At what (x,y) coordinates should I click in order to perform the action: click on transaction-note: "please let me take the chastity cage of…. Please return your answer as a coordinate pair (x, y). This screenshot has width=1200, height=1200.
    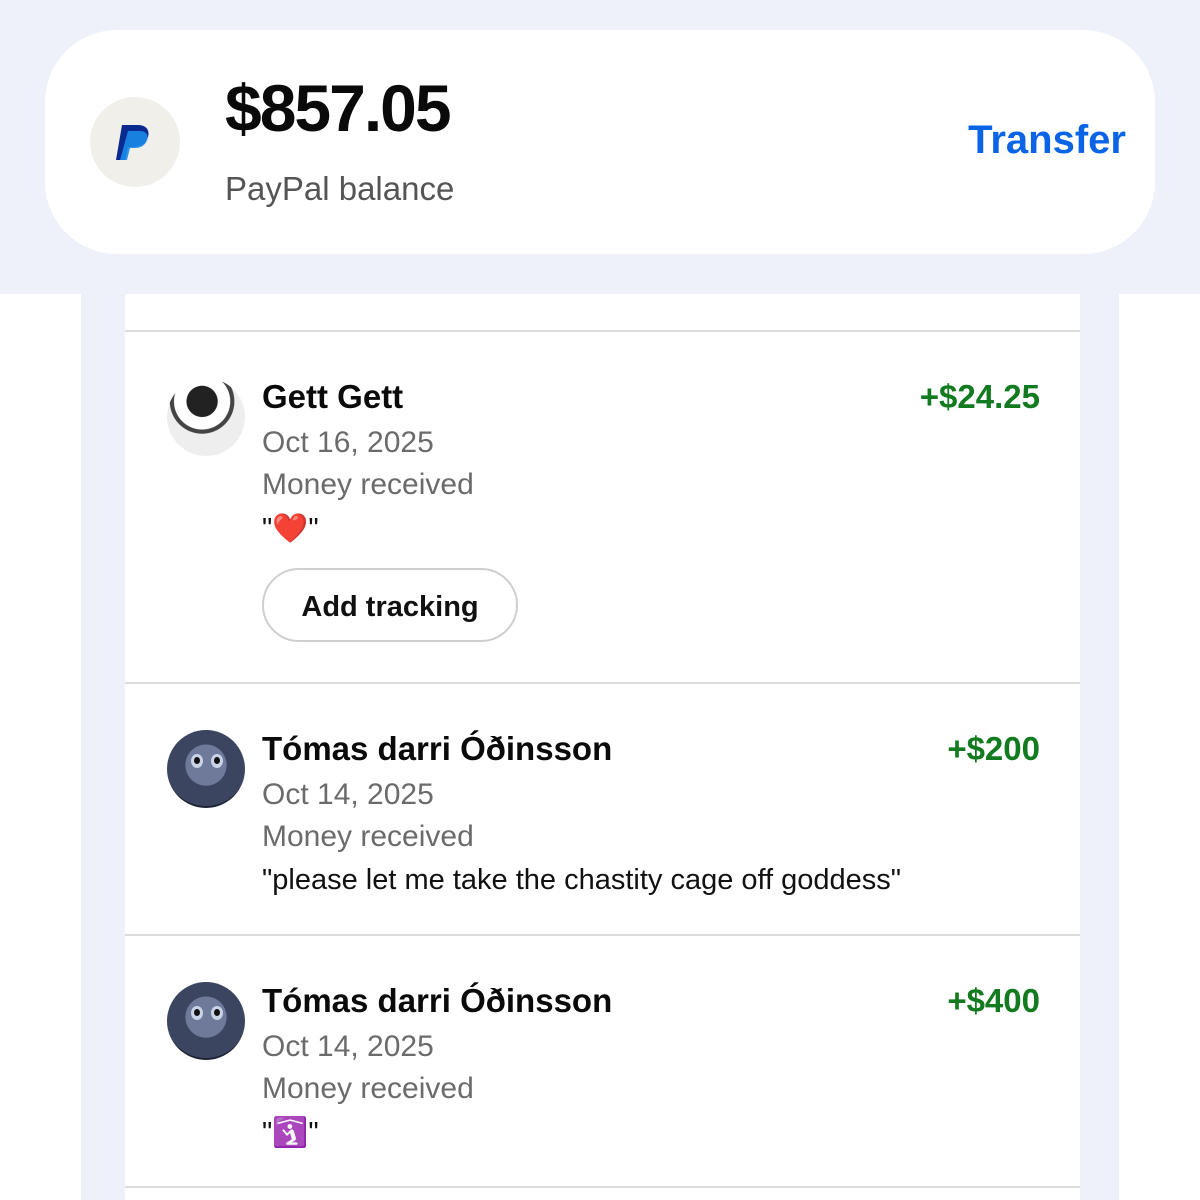
    Looking at the image, I should click on (582, 880).